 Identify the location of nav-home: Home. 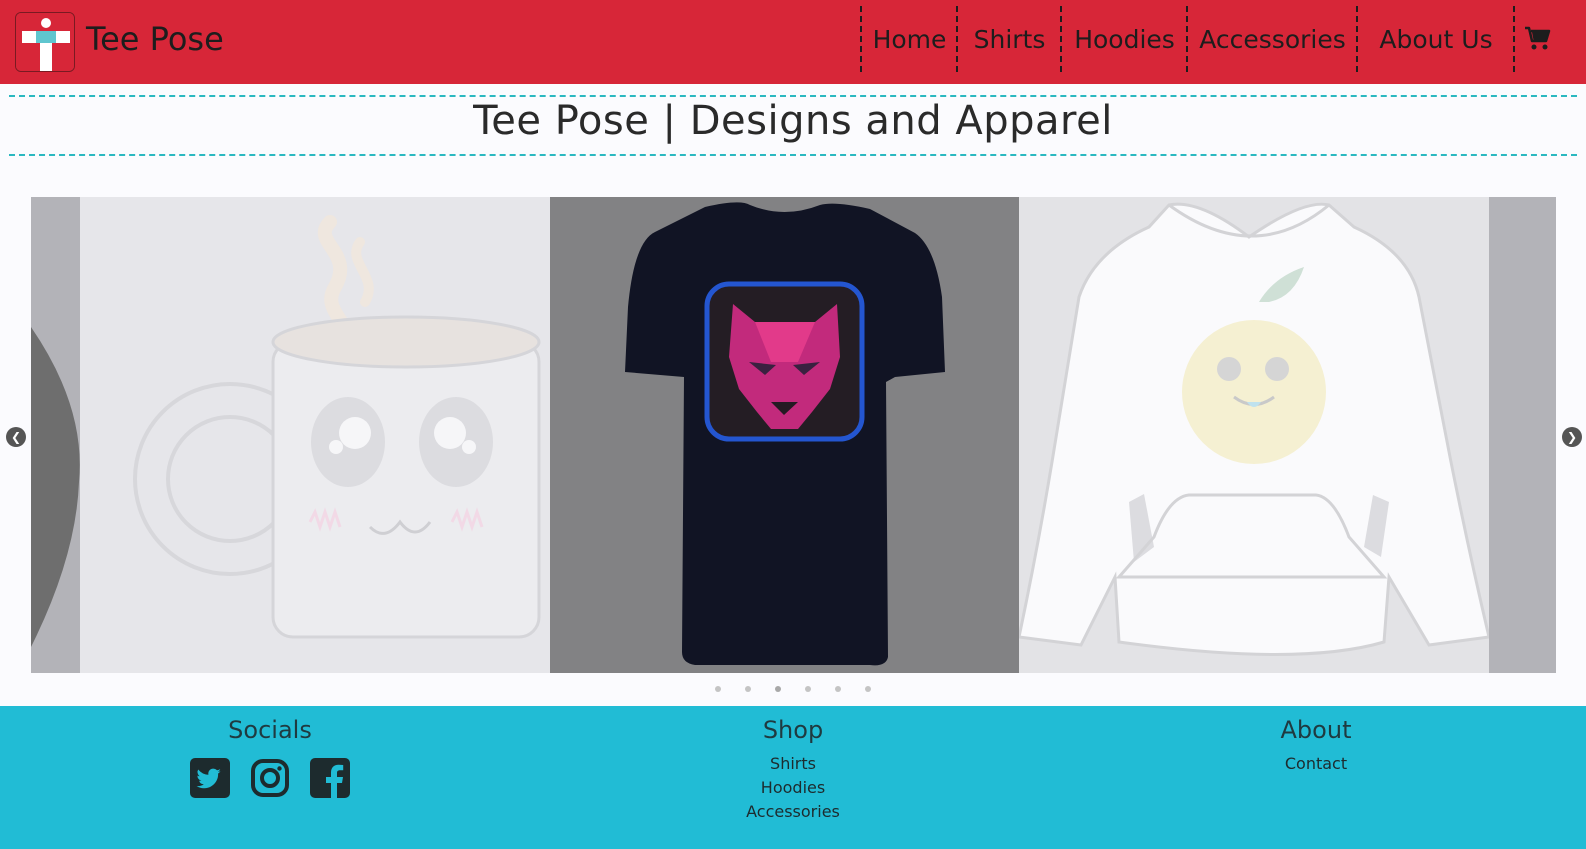
(908, 39).